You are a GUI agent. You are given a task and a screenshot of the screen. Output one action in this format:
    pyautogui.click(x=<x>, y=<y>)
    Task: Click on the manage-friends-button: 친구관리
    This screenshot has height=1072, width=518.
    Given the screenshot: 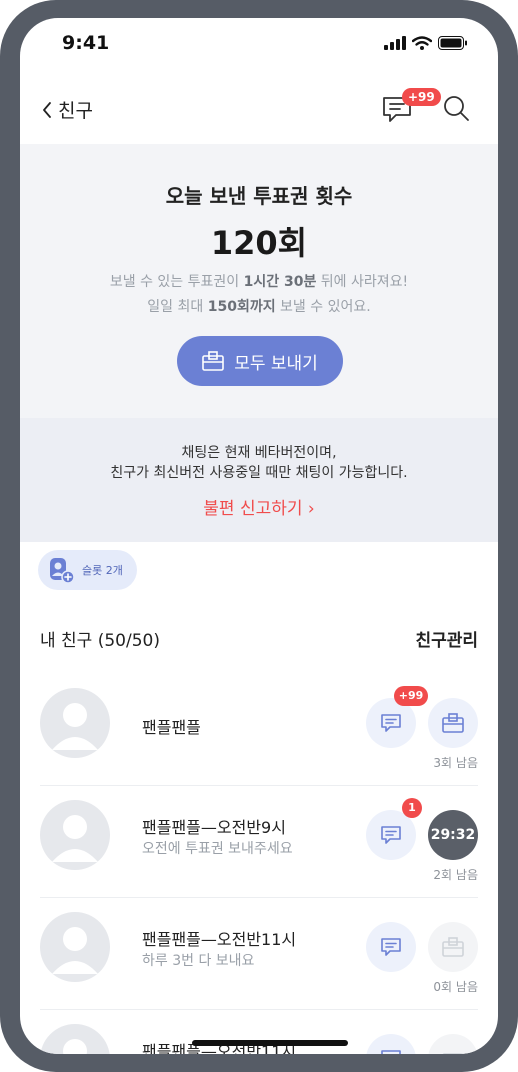 What is the action you would take?
    pyautogui.click(x=446, y=638)
    